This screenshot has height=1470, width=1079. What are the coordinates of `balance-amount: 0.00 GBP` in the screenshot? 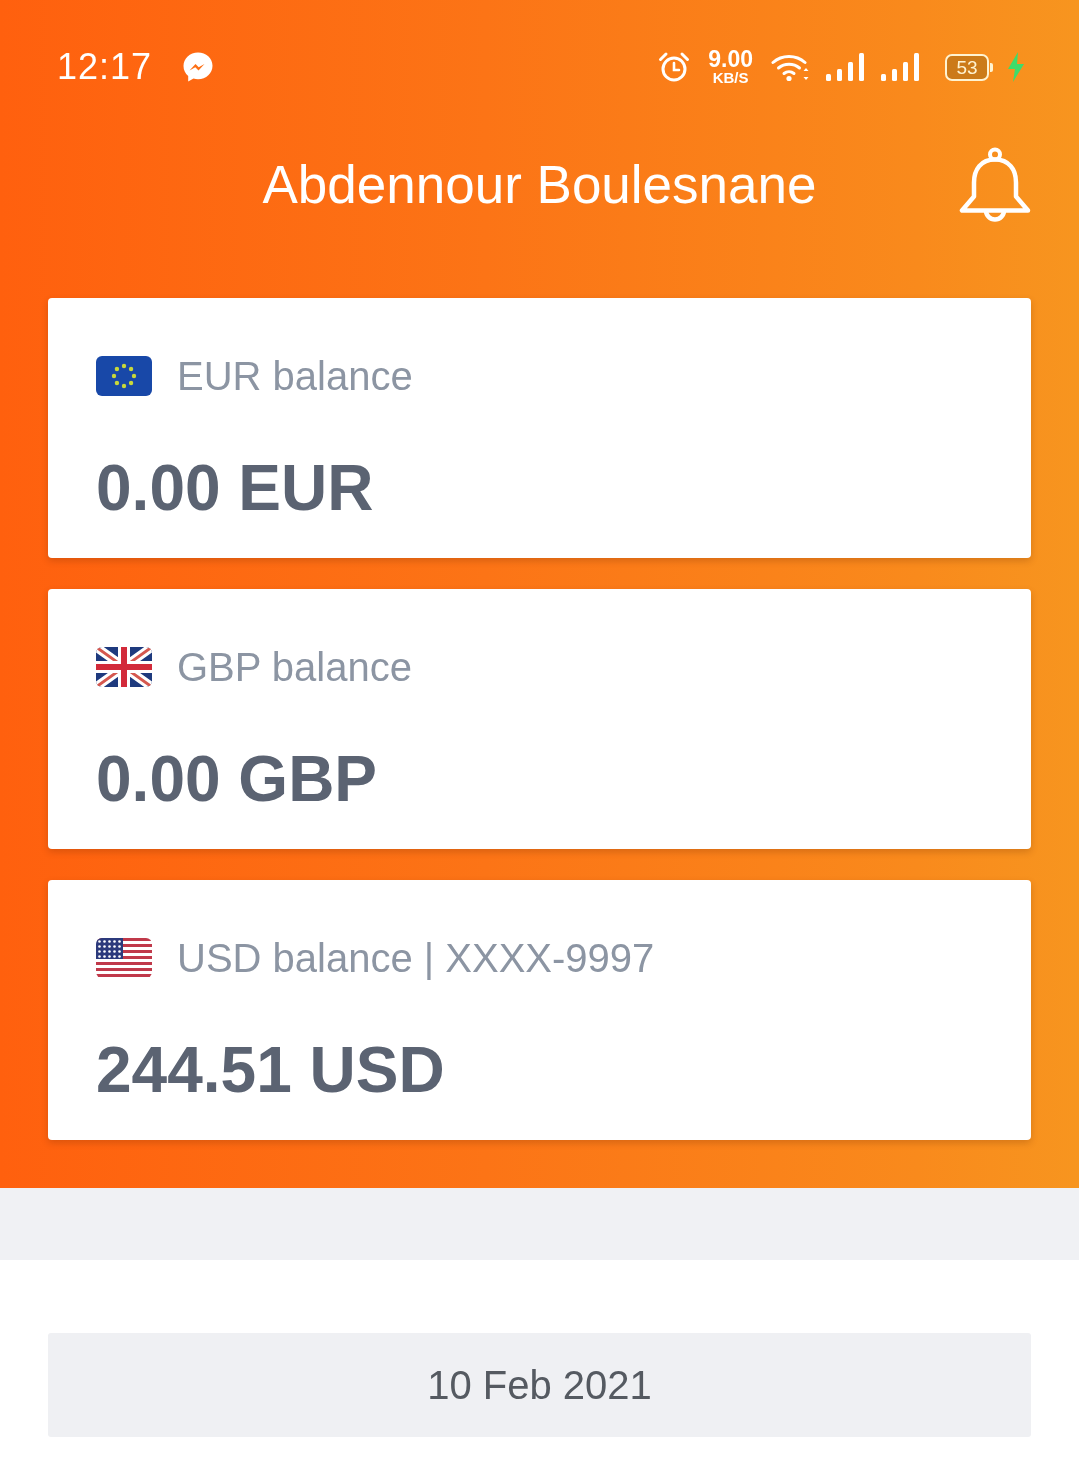 It's located at (237, 779).